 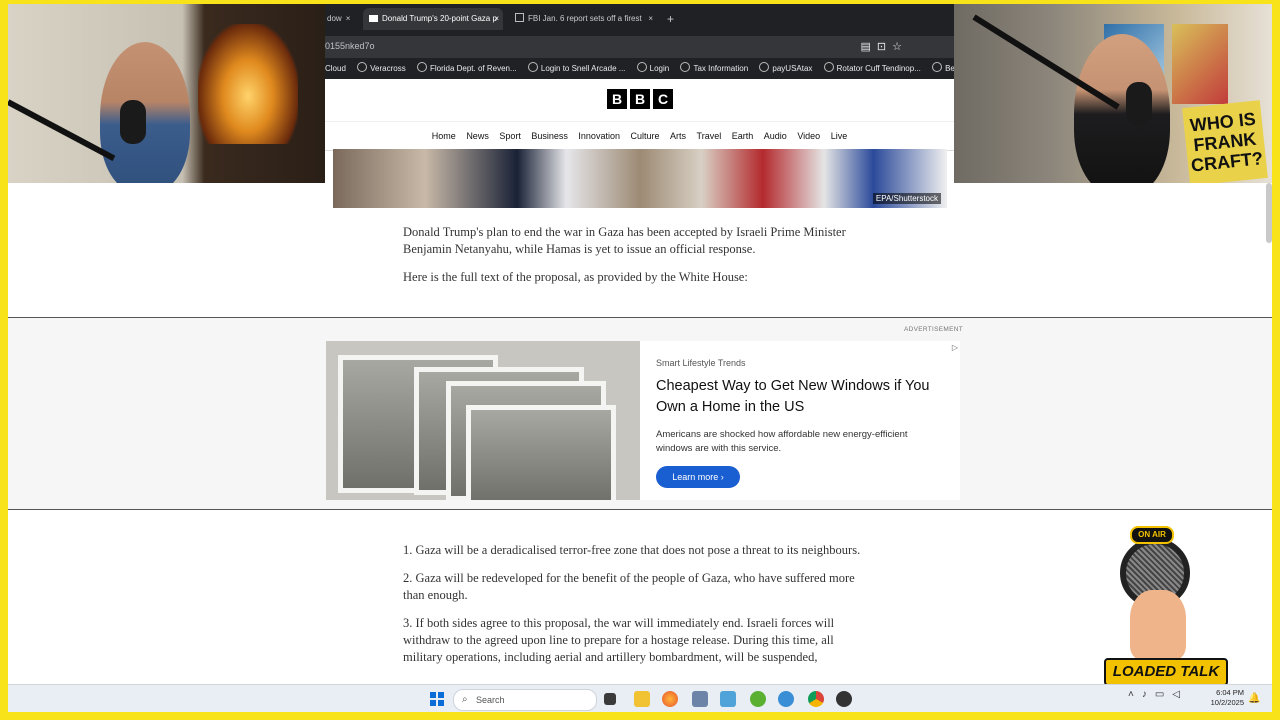 I want to click on firefox-icon, so click(x=670, y=699).